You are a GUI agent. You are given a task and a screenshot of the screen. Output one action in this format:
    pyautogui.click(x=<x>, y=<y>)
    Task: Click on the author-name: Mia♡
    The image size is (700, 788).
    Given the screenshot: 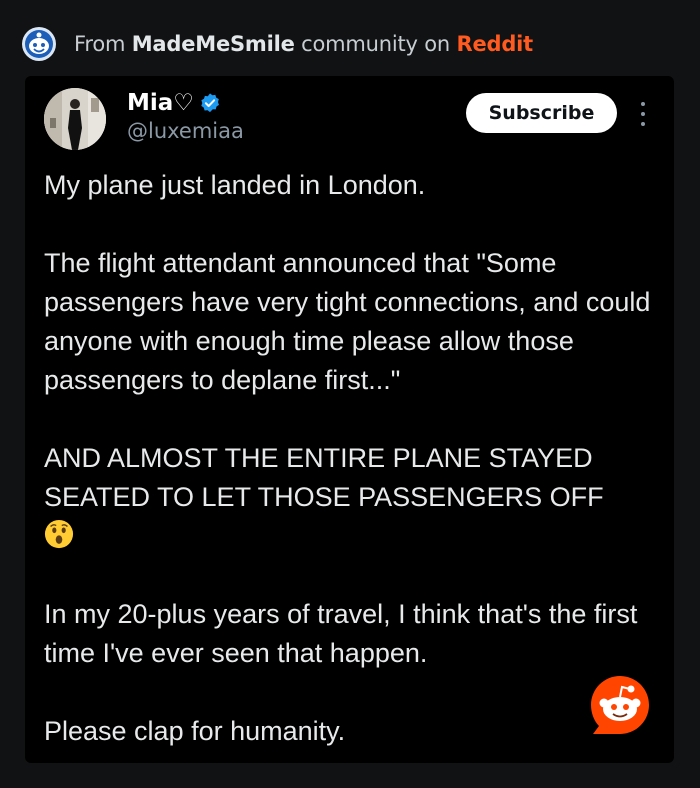 What is the action you would take?
    pyautogui.click(x=160, y=103)
    